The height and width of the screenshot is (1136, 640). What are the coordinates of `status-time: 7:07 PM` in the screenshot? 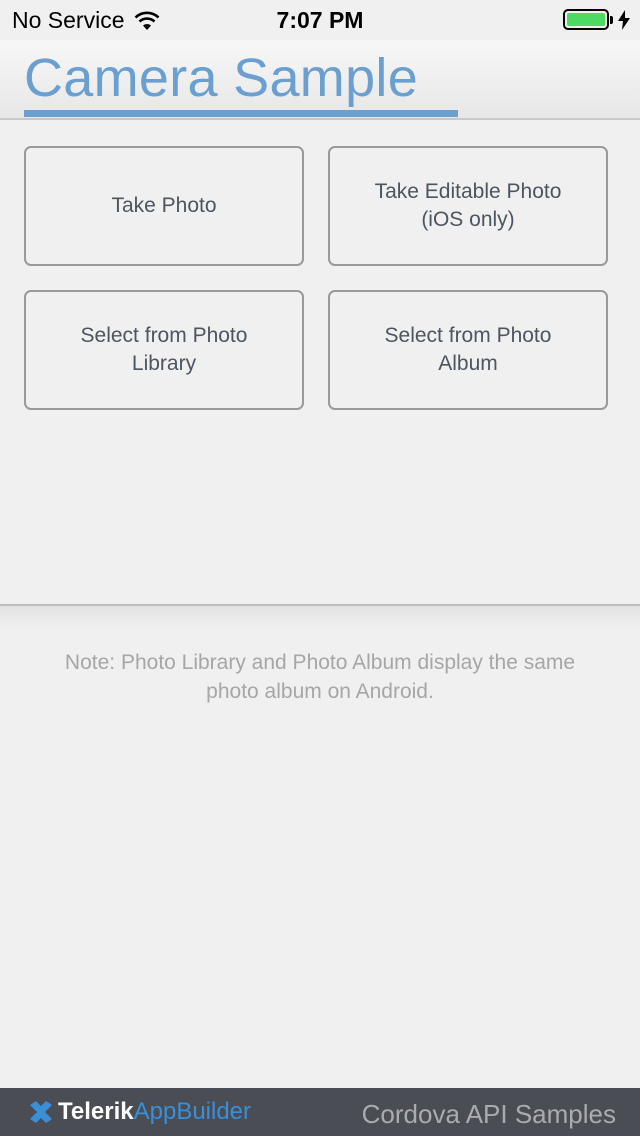 It's located at (320, 20).